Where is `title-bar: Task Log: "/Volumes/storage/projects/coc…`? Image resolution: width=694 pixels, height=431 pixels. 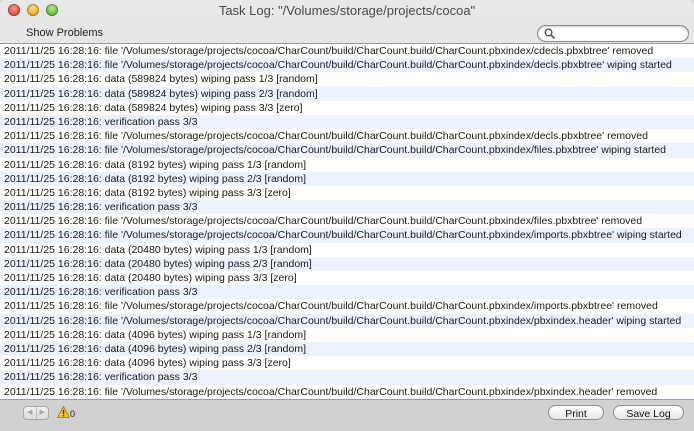 title-bar: Task Log: "/Volumes/storage/projects/coc… is located at coordinates (347, 11).